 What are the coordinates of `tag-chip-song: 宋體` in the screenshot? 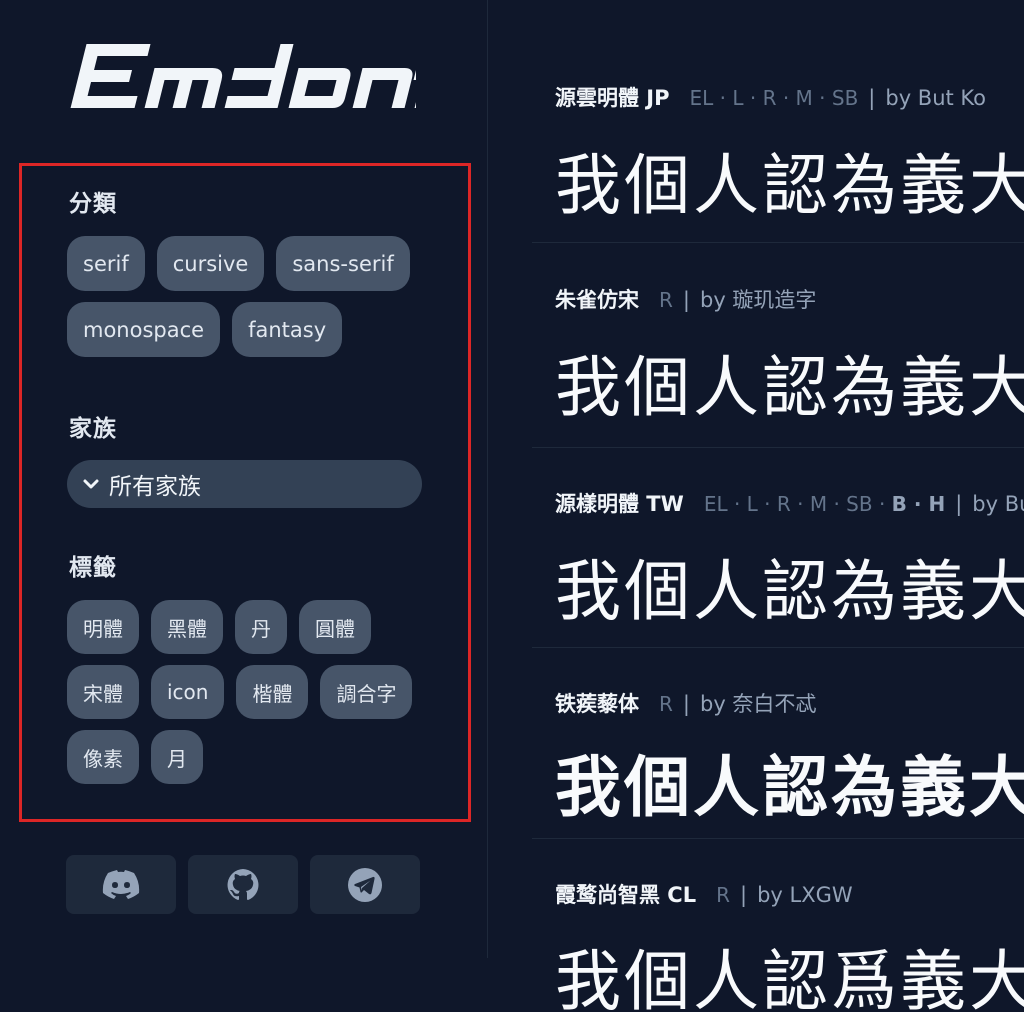 It's located at (103, 692).